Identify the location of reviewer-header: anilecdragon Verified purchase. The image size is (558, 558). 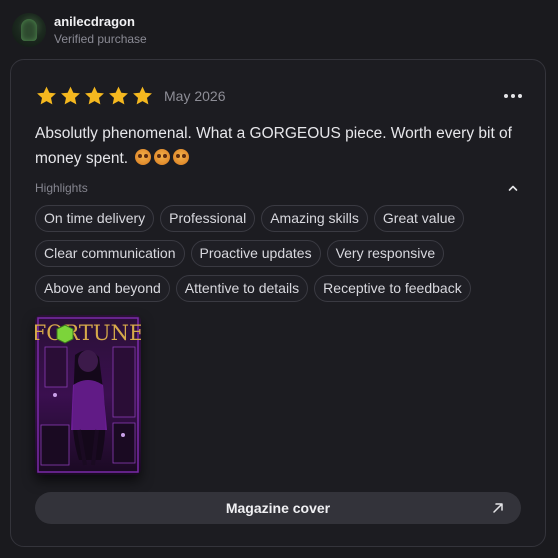
(79, 30).